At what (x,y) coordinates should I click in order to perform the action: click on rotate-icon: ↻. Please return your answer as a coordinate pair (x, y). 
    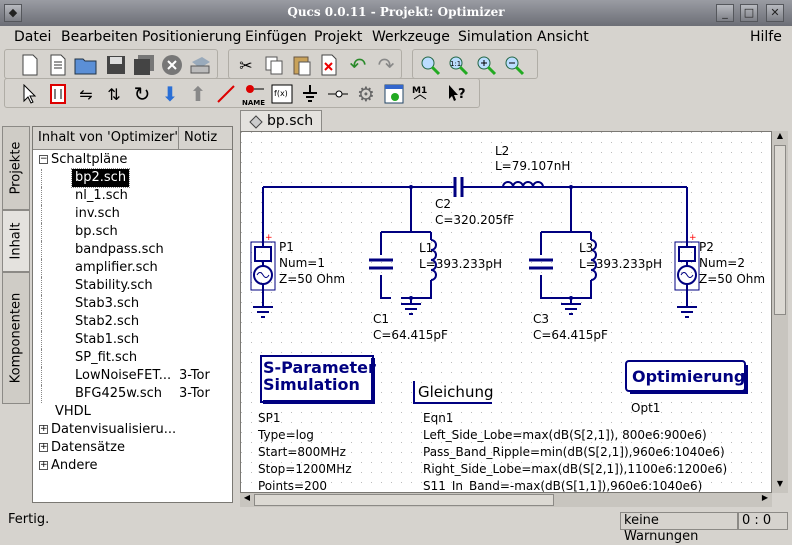
    Looking at the image, I should click on (142, 94).